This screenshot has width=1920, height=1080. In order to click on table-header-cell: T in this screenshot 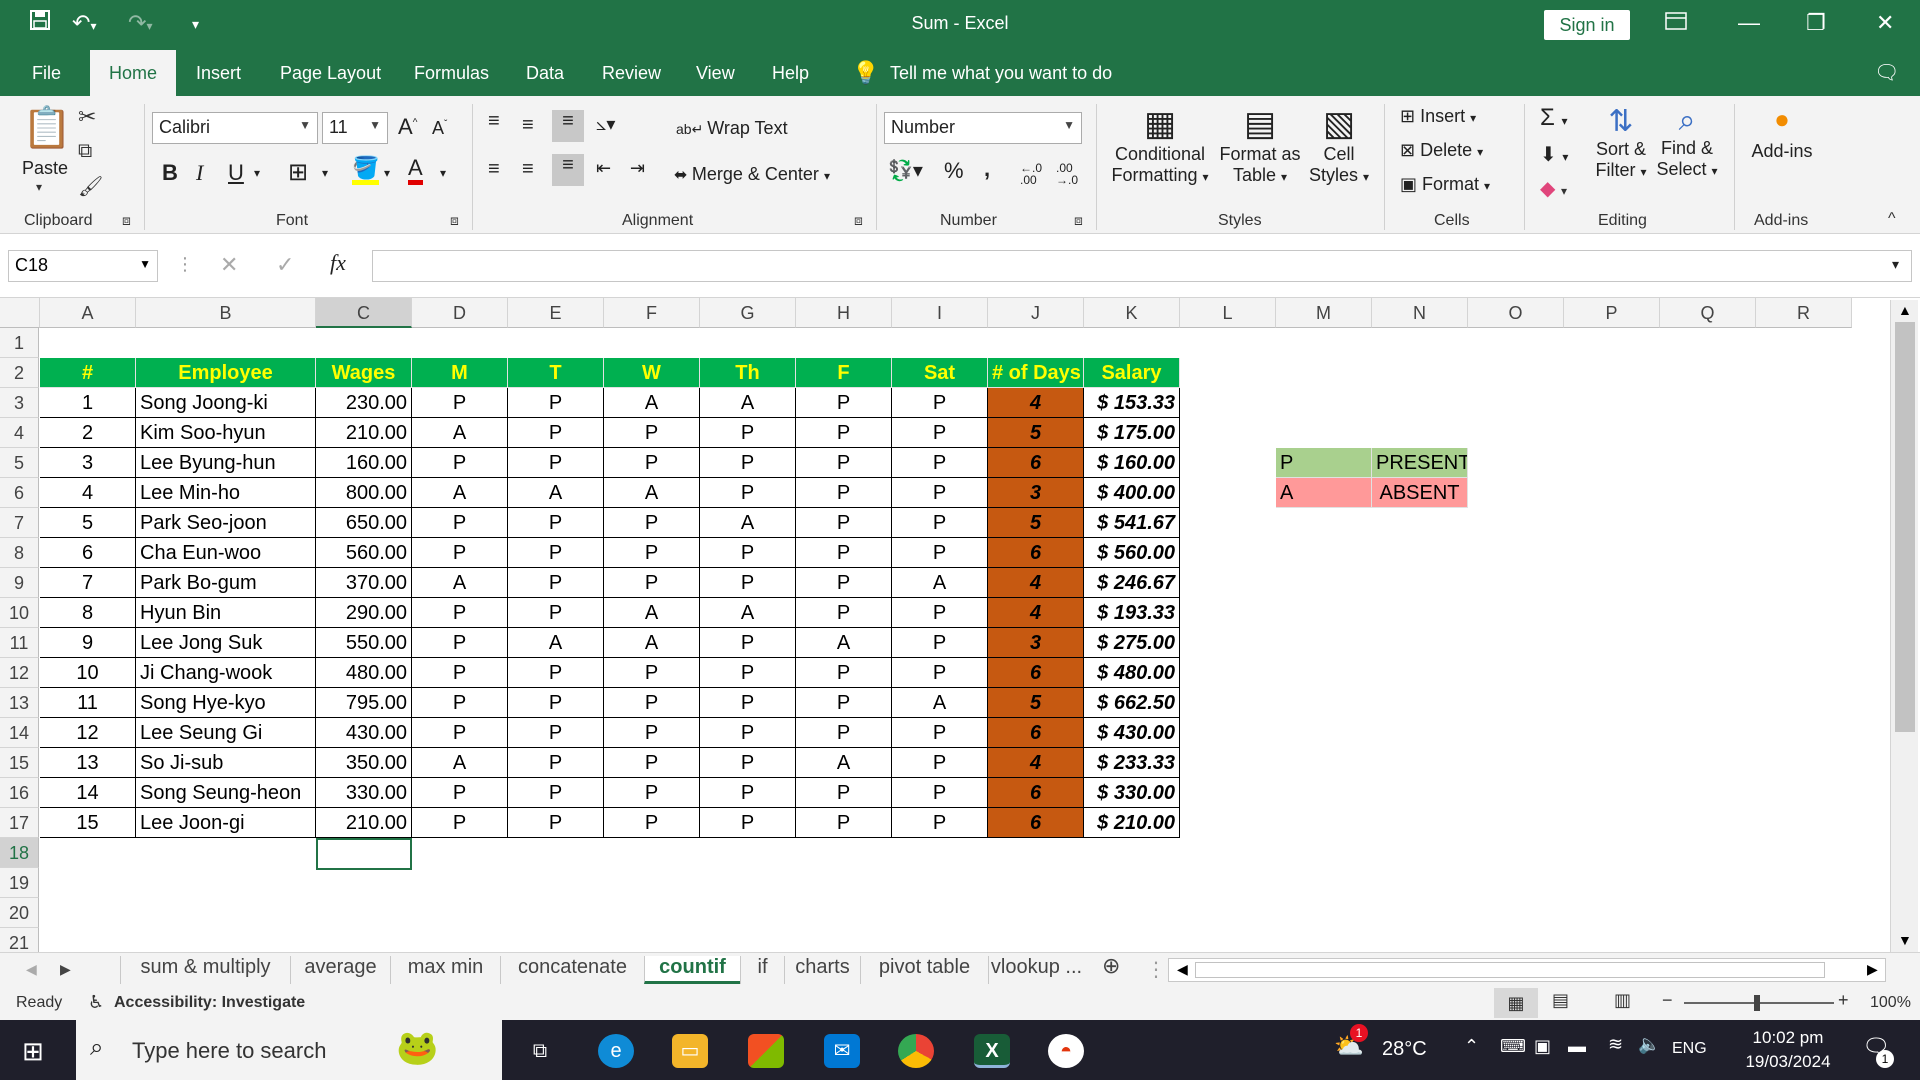, I will do `click(556, 373)`.